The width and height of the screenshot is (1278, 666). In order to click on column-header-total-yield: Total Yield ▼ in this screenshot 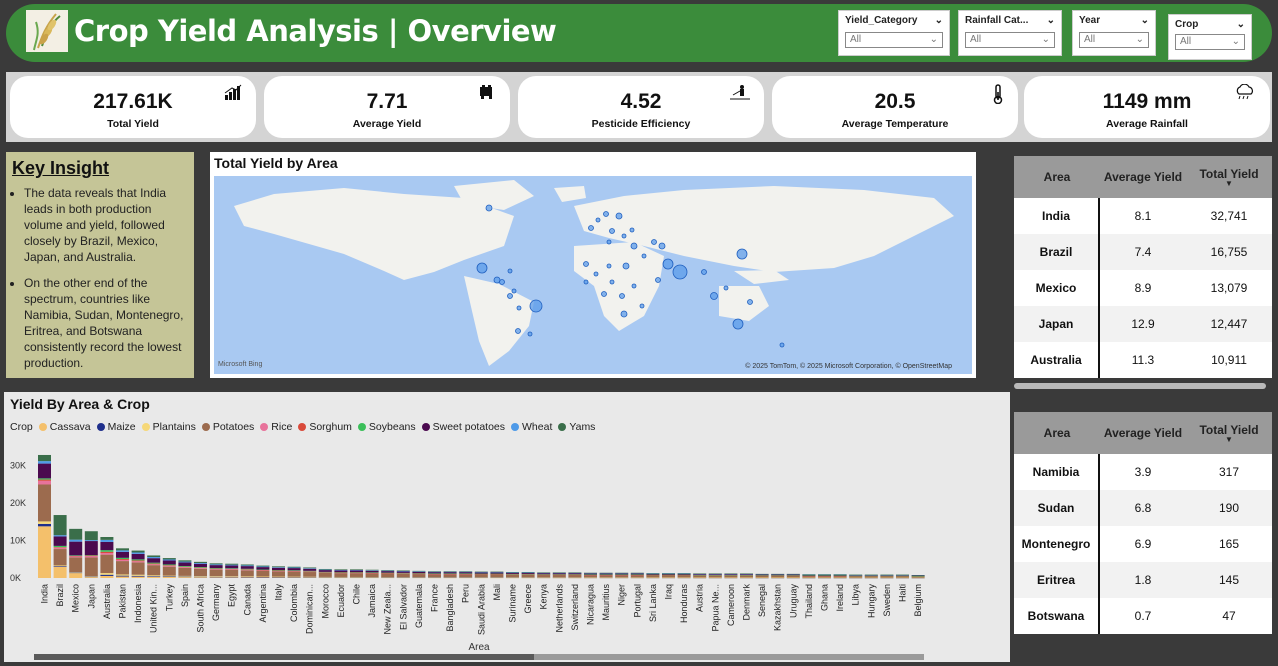, I will do `click(1229, 177)`.